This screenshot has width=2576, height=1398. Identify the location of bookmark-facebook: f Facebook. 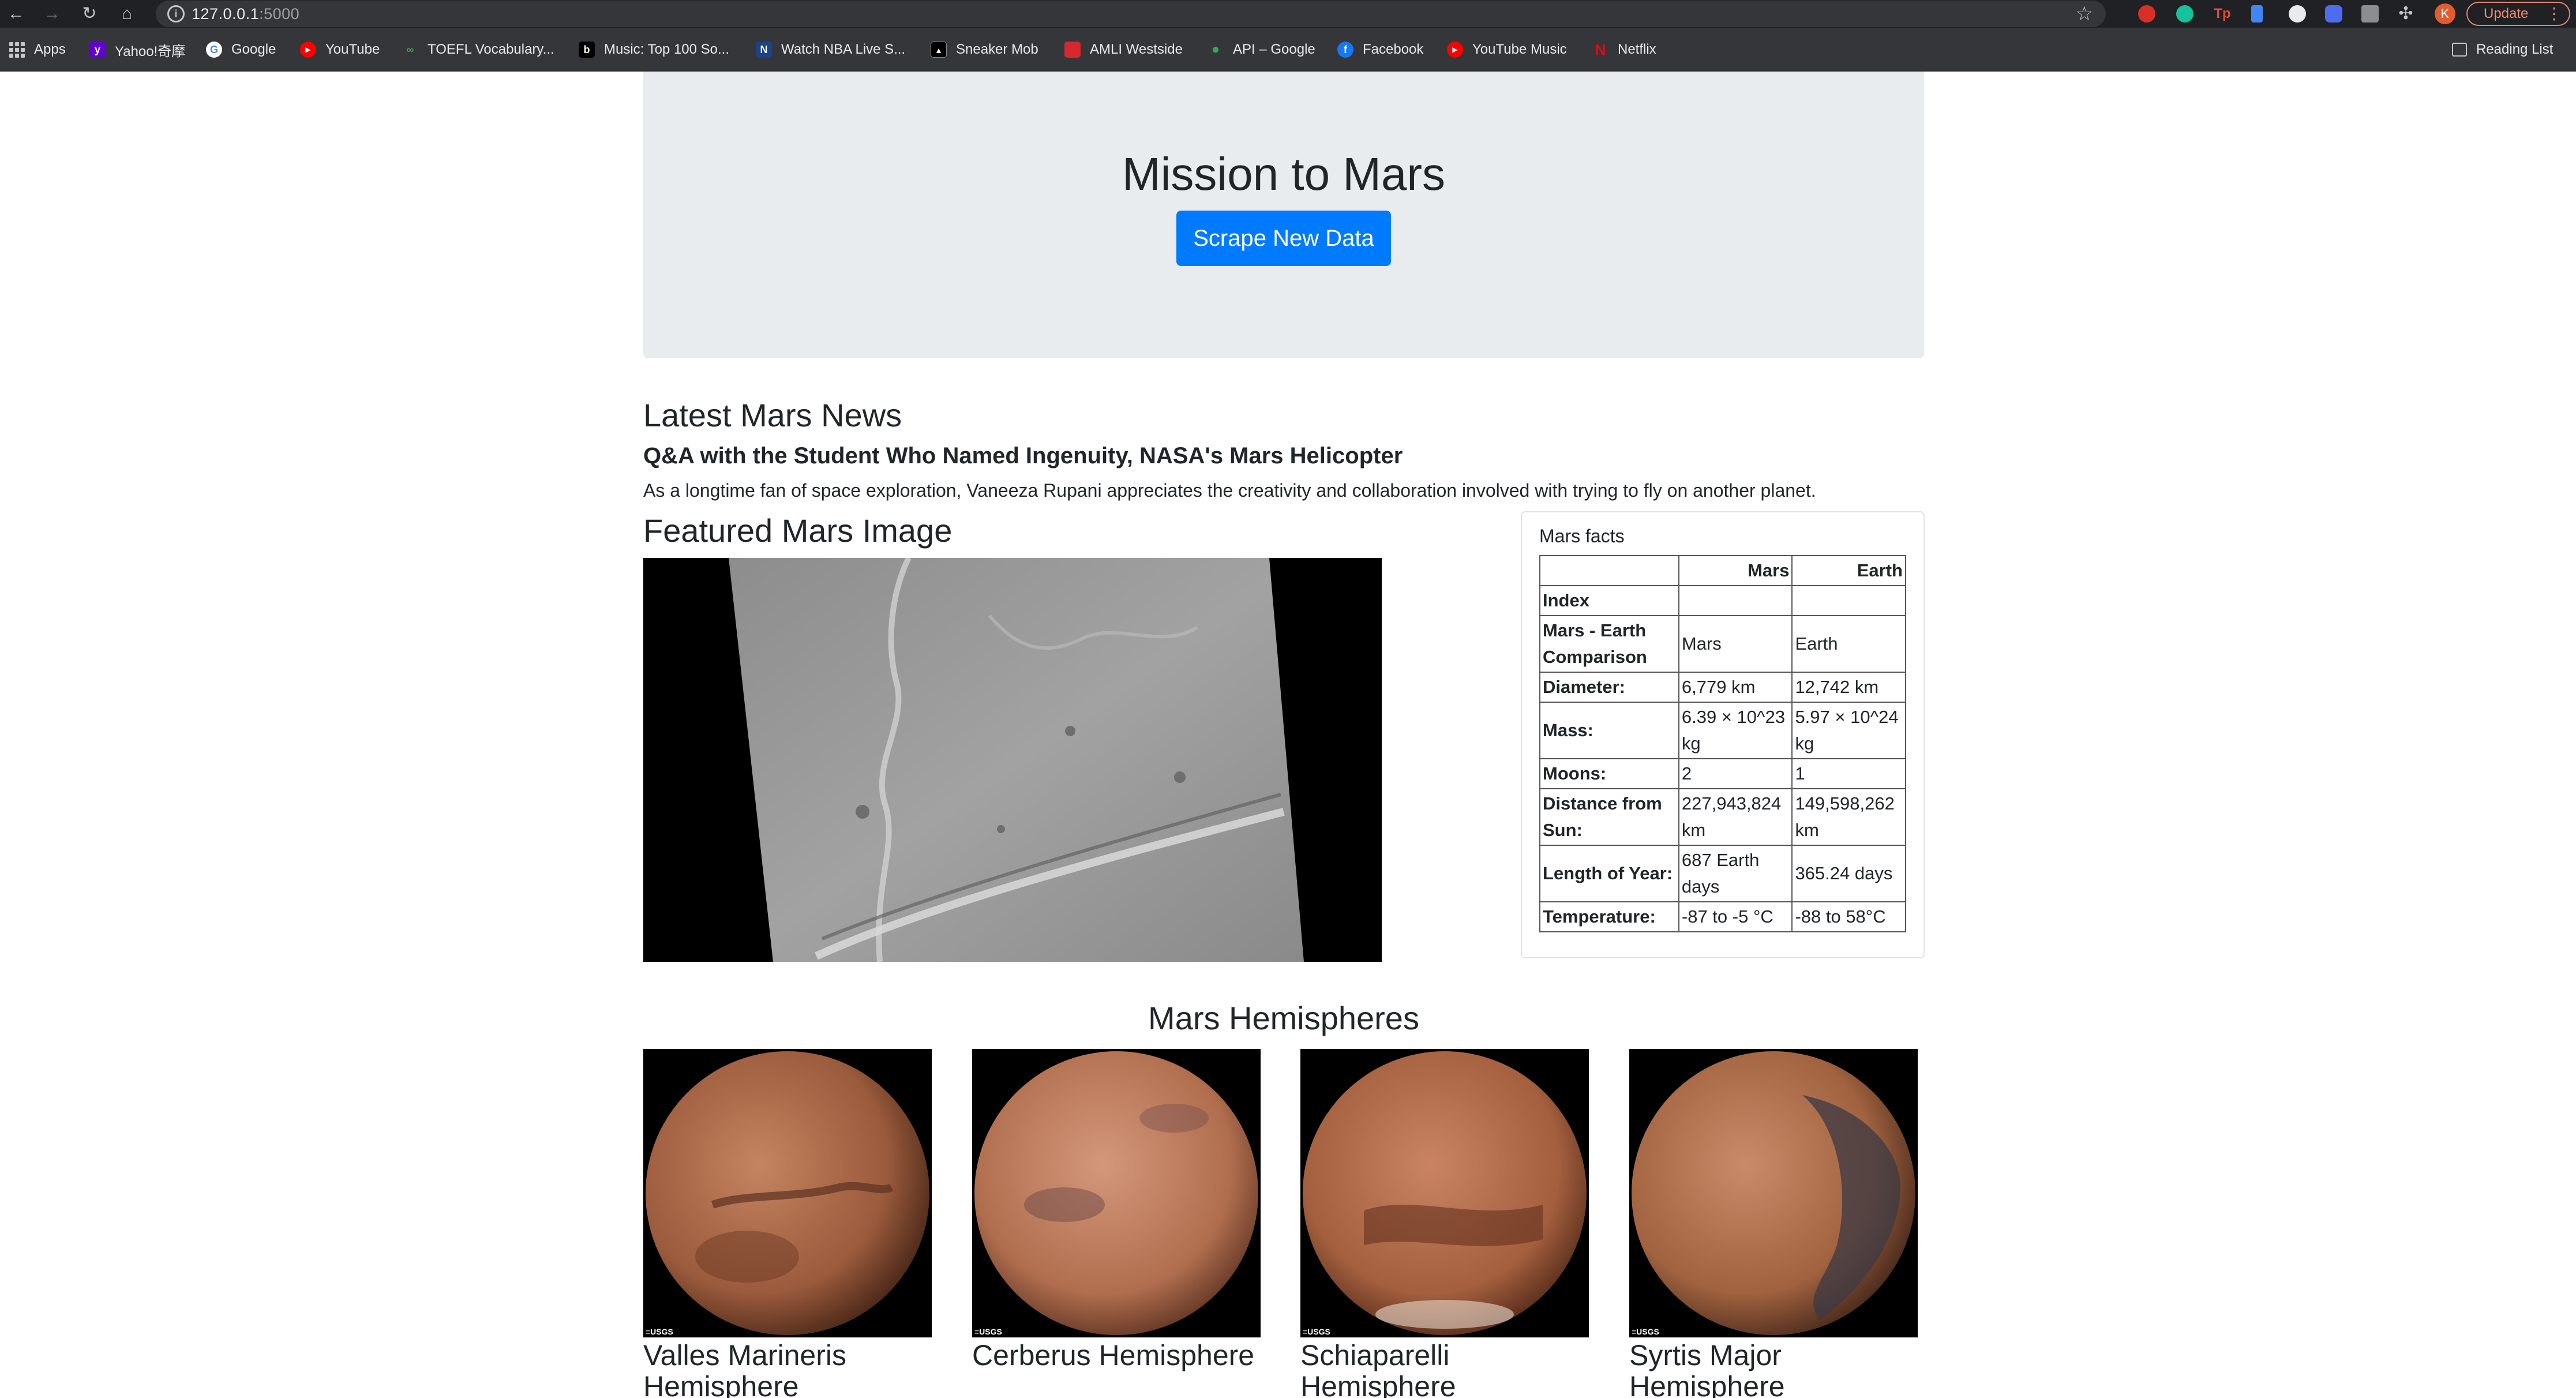
(1380, 49).